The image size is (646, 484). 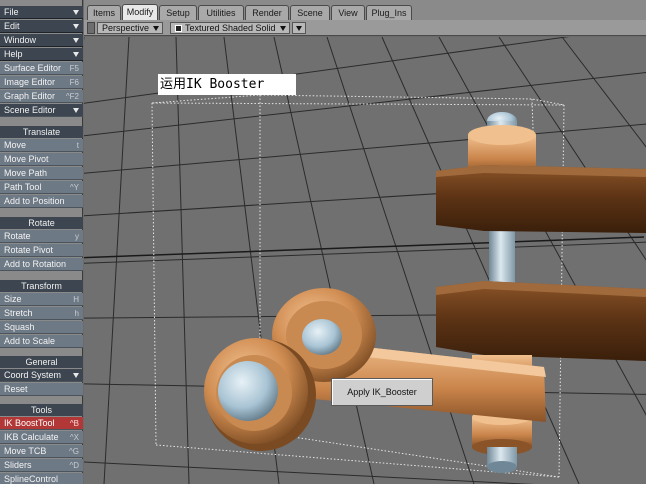 What do you see at coordinates (178, 28) in the screenshot?
I see `shading-icon` at bounding box center [178, 28].